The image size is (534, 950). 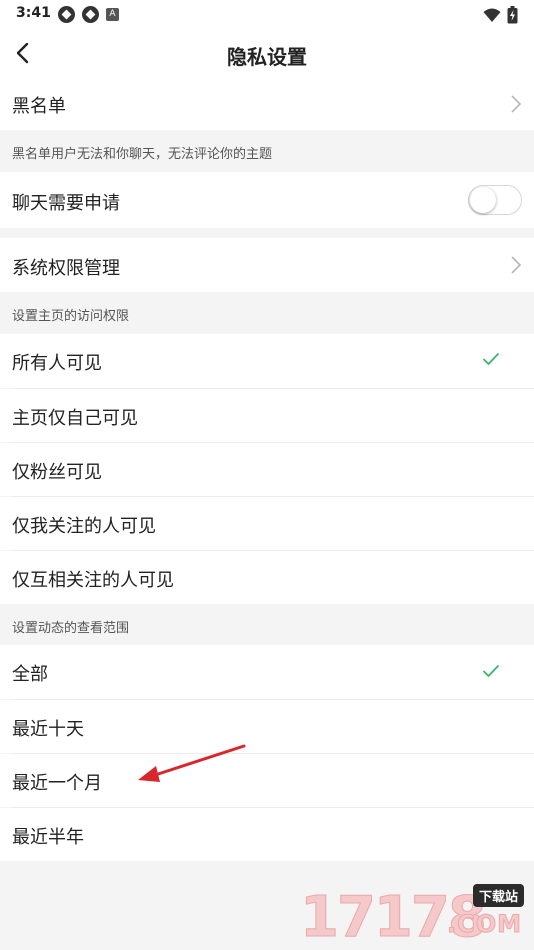 What do you see at coordinates (512, 15) in the screenshot?
I see `battery-icon` at bounding box center [512, 15].